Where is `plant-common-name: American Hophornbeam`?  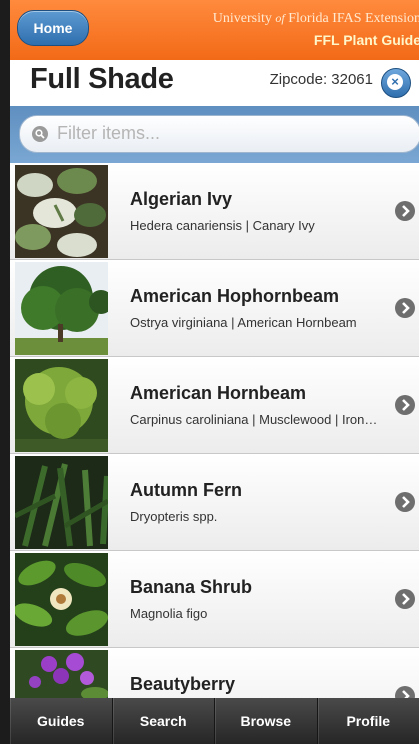 plant-common-name: American Hophornbeam is located at coordinates (235, 296).